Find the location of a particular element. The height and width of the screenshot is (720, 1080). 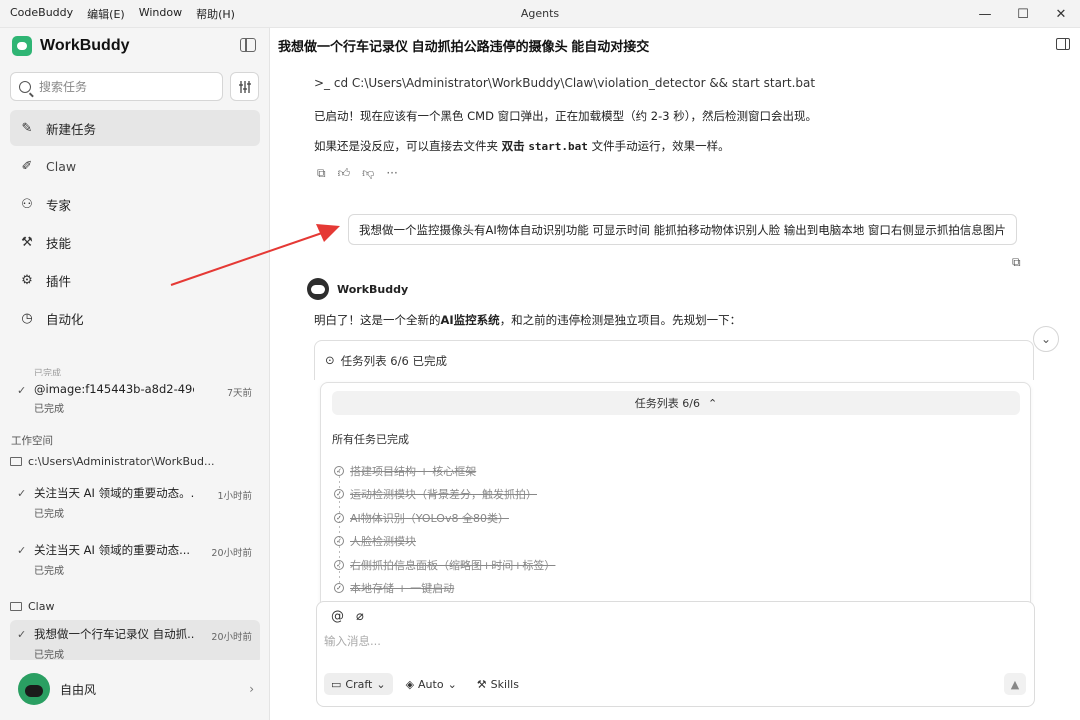

task-time: 7天前 is located at coordinates (239, 393).